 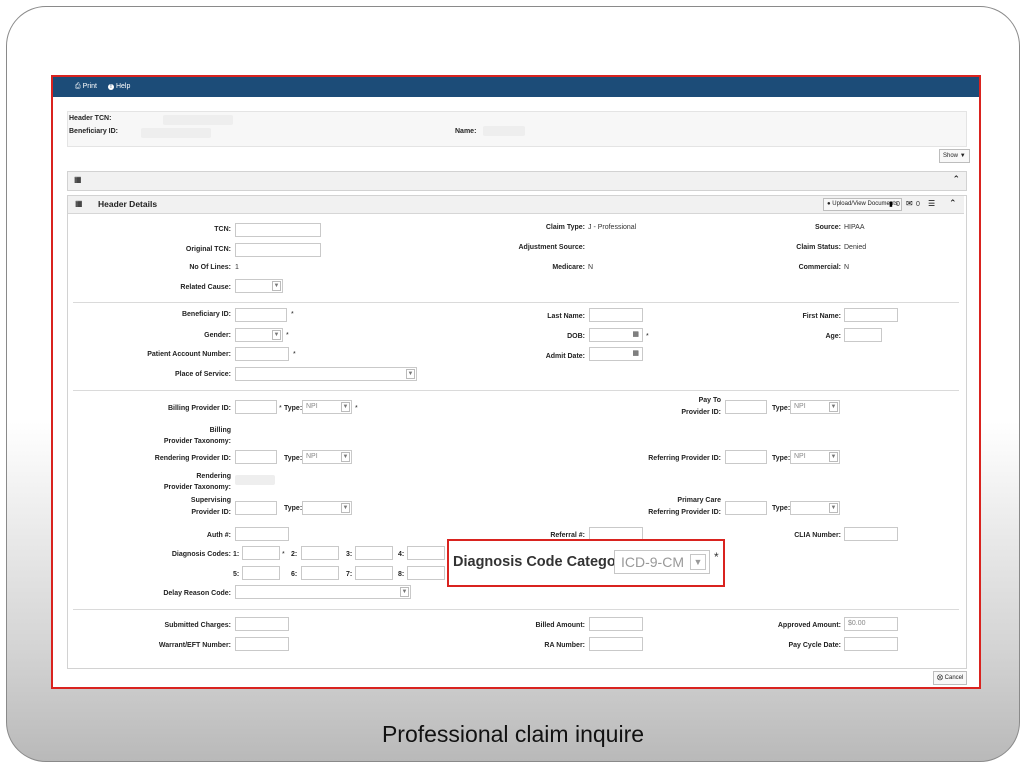 I want to click on original-tcn-field, so click(x=278, y=250).